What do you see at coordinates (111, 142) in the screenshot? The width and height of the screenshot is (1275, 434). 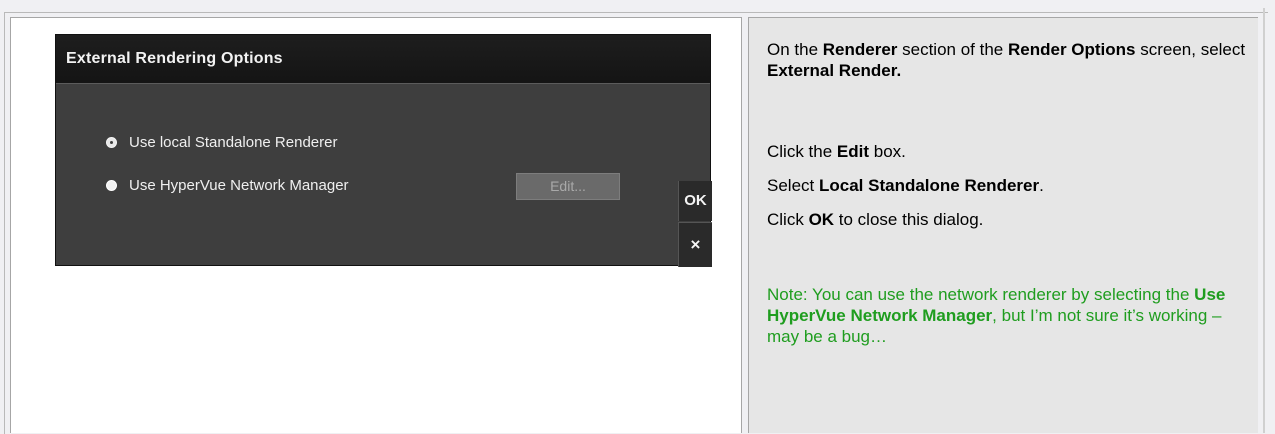 I see `radio-selected-icon` at bounding box center [111, 142].